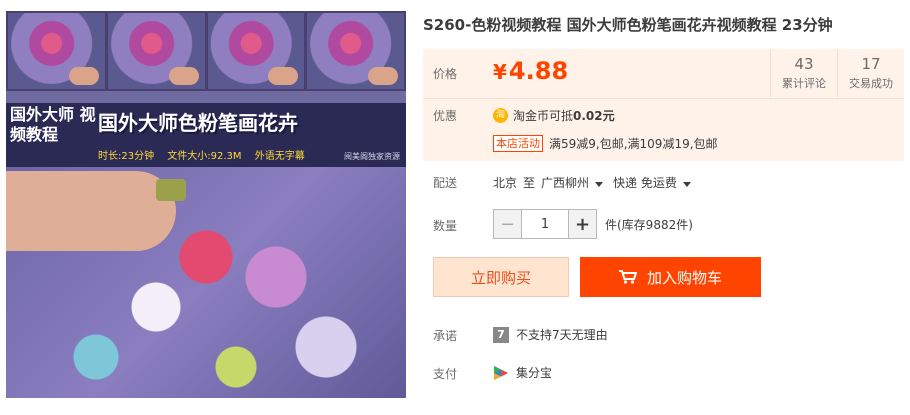  What do you see at coordinates (501, 334) in the screenshot?
I see `seven-day-icon: 7` at bounding box center [501, 334].